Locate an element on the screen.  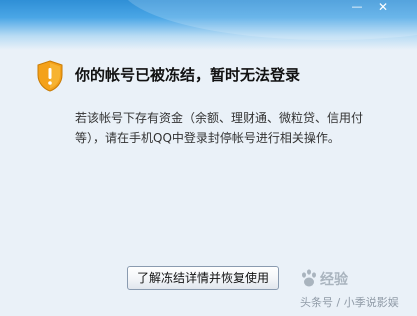
learn-freeze-details-button: 了解冻结详情并恢复使用 is located at coordinates (203, 278).